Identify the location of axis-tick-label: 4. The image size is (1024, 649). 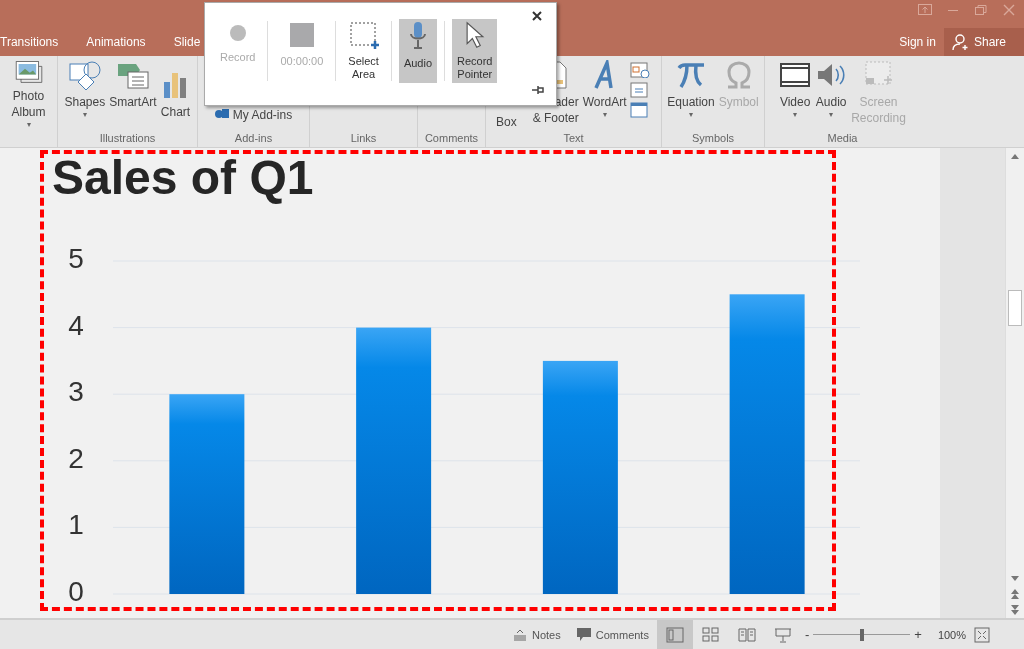
(76, 325).